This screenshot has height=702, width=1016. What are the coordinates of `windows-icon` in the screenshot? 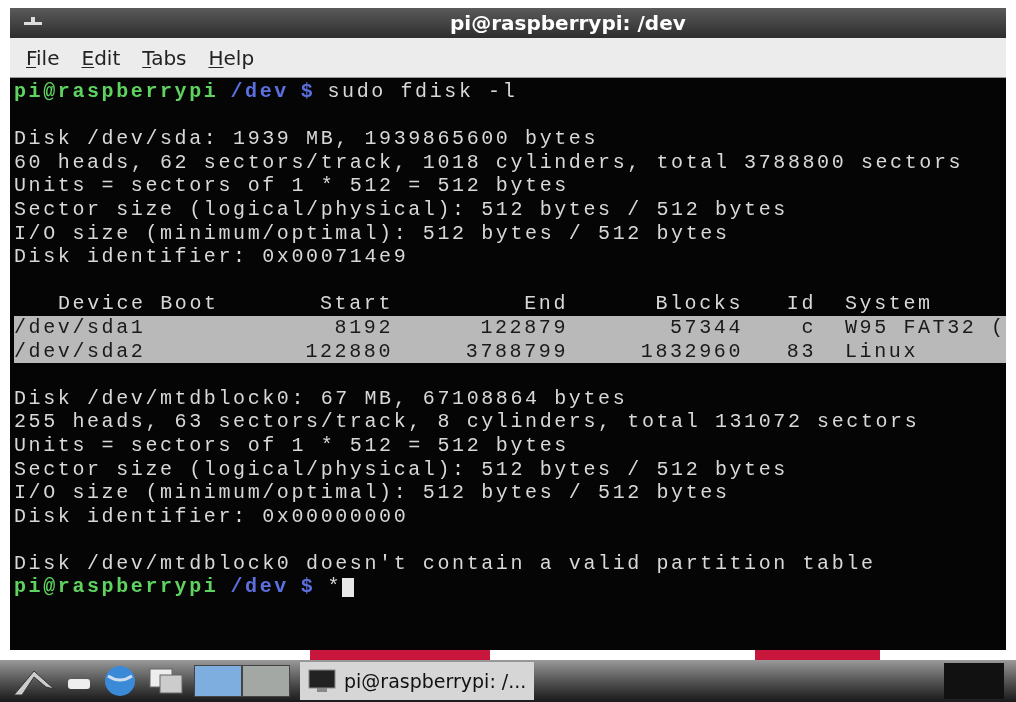 It's located at (166, 681).